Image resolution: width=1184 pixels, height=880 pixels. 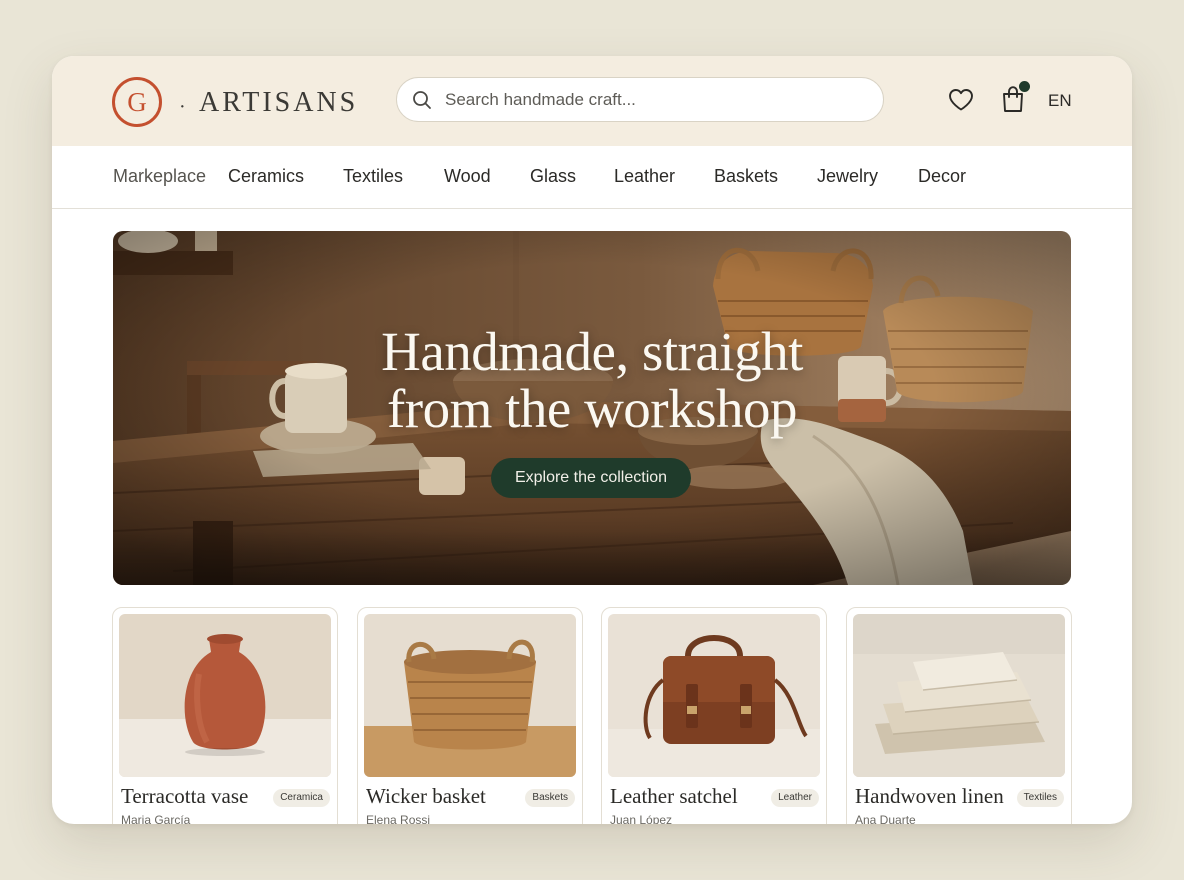 I want to click on nav-item-glass: Glass, so click(x=553, y=176).